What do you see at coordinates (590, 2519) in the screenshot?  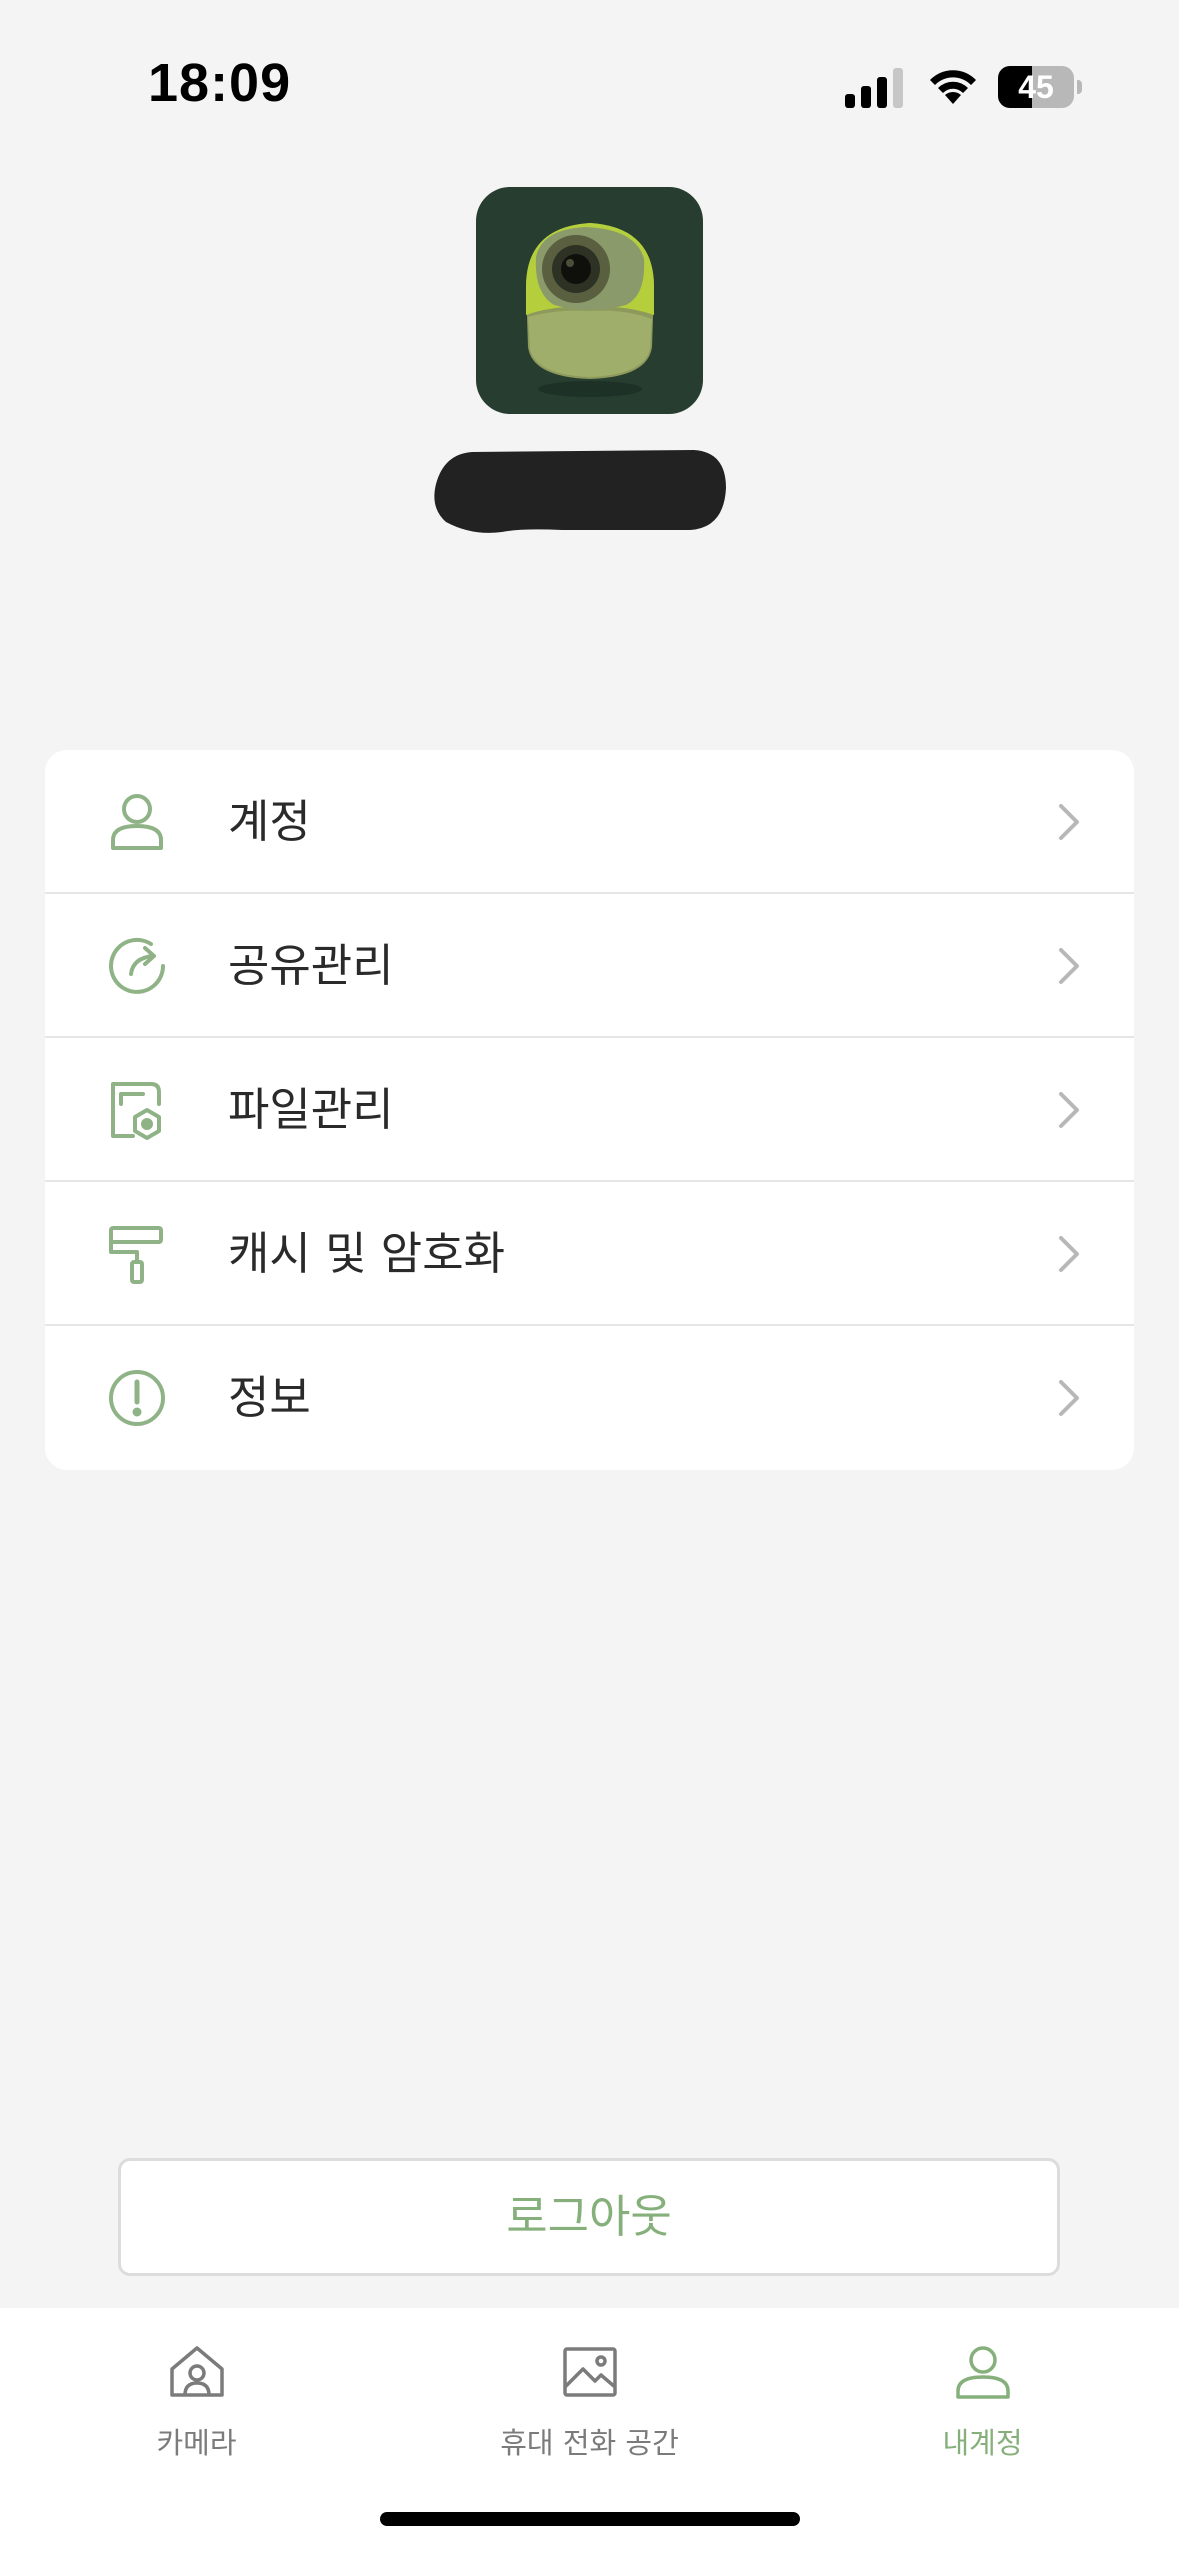 I see `home-indicator` at bounding box center [590, 2519].